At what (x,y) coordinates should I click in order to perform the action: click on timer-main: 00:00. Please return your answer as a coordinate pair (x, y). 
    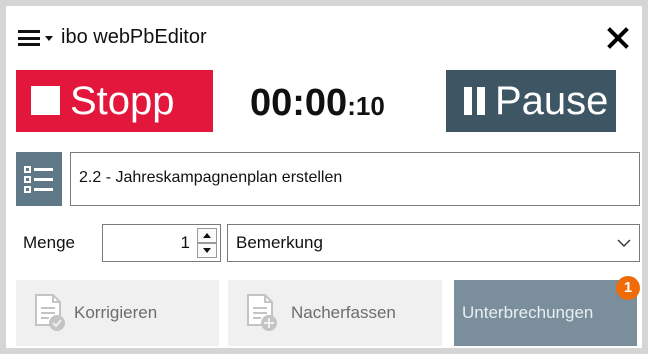
    Looking at the image, I should click on (299, 103).